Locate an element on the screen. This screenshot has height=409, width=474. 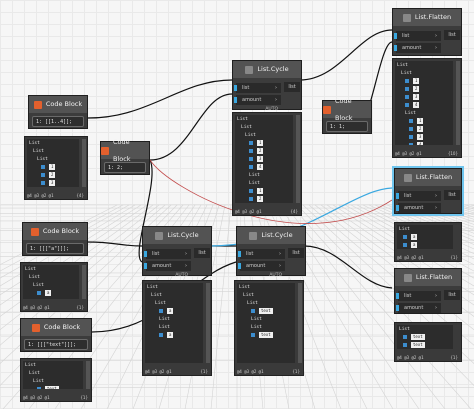
node-title: Code Block is located at coordinates (62, 327).